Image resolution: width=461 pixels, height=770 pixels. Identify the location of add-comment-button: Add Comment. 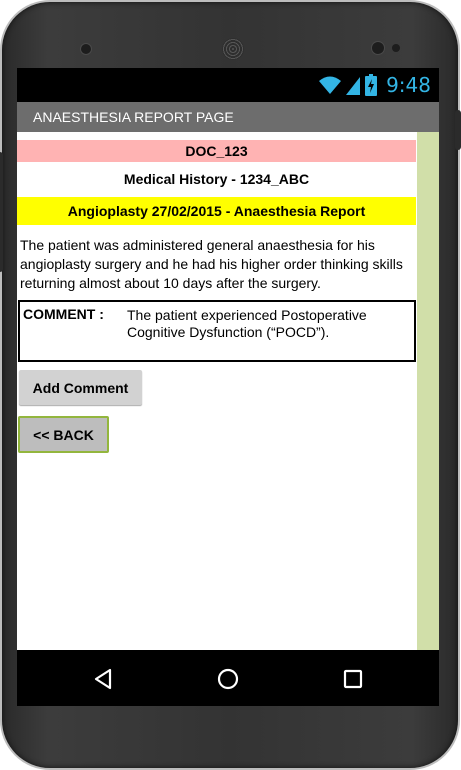
(80, 387).